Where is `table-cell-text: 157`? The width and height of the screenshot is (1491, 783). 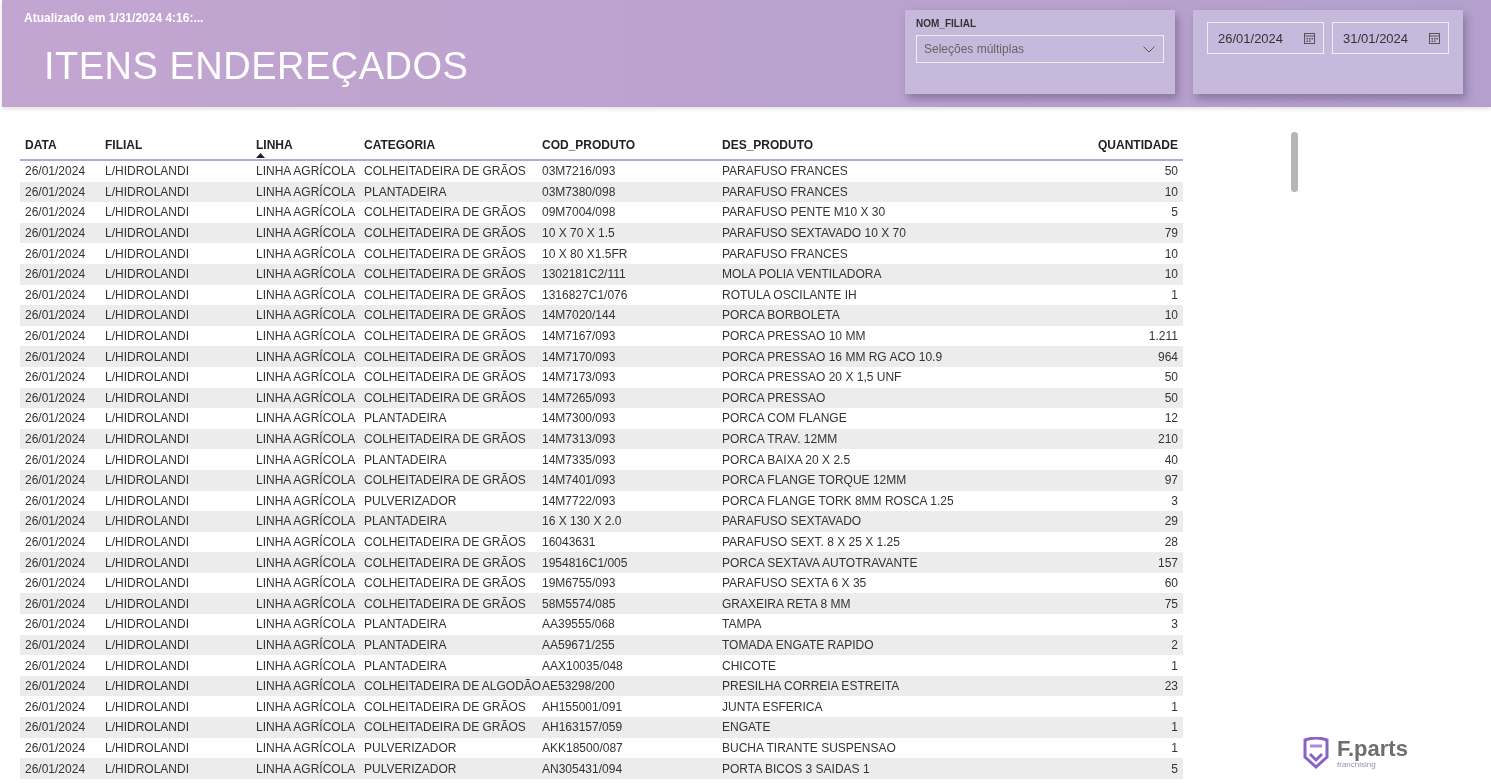 table-cell-text: 157 is located at coordinates (1167, 562).